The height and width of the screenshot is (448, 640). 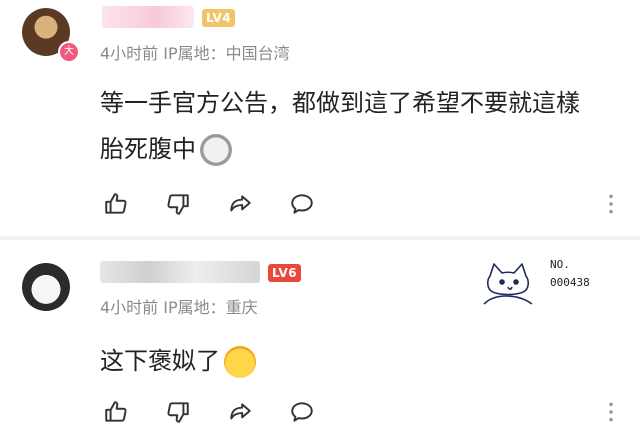 What do you see at coordinates (285, 273) in the screenshot?
I see `level-badge: LV6` at bounding box center [285, 273].